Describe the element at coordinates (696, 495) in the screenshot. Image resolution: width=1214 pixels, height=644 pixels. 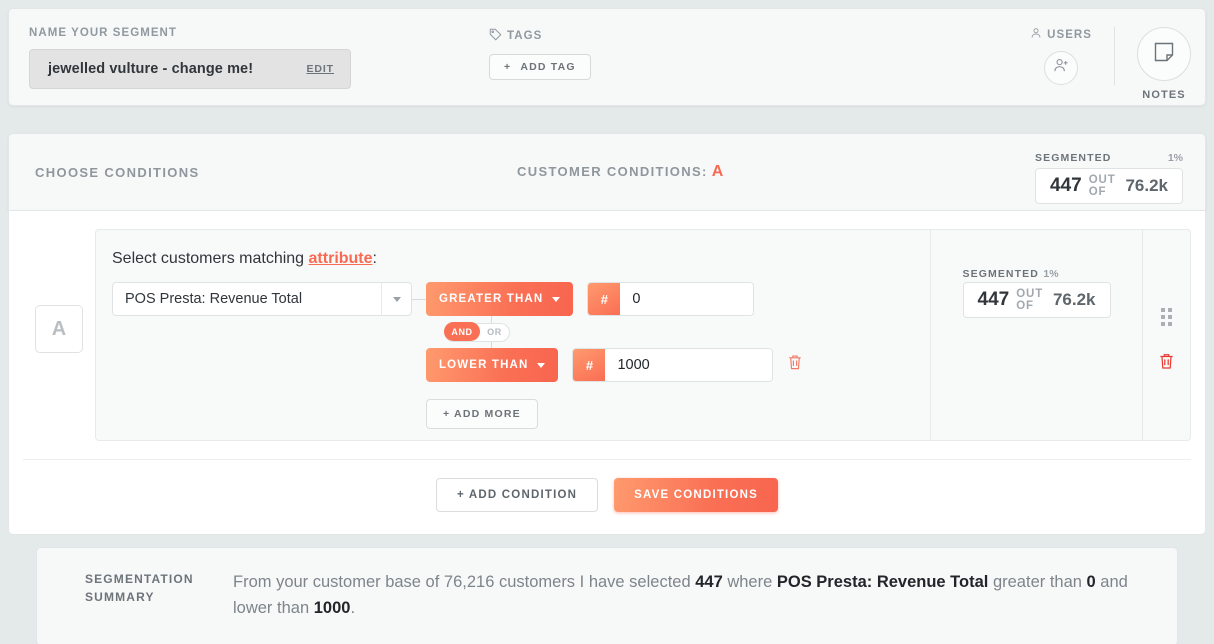
I see `save-conditions-button: SAVE CONDITIONS` at that location.